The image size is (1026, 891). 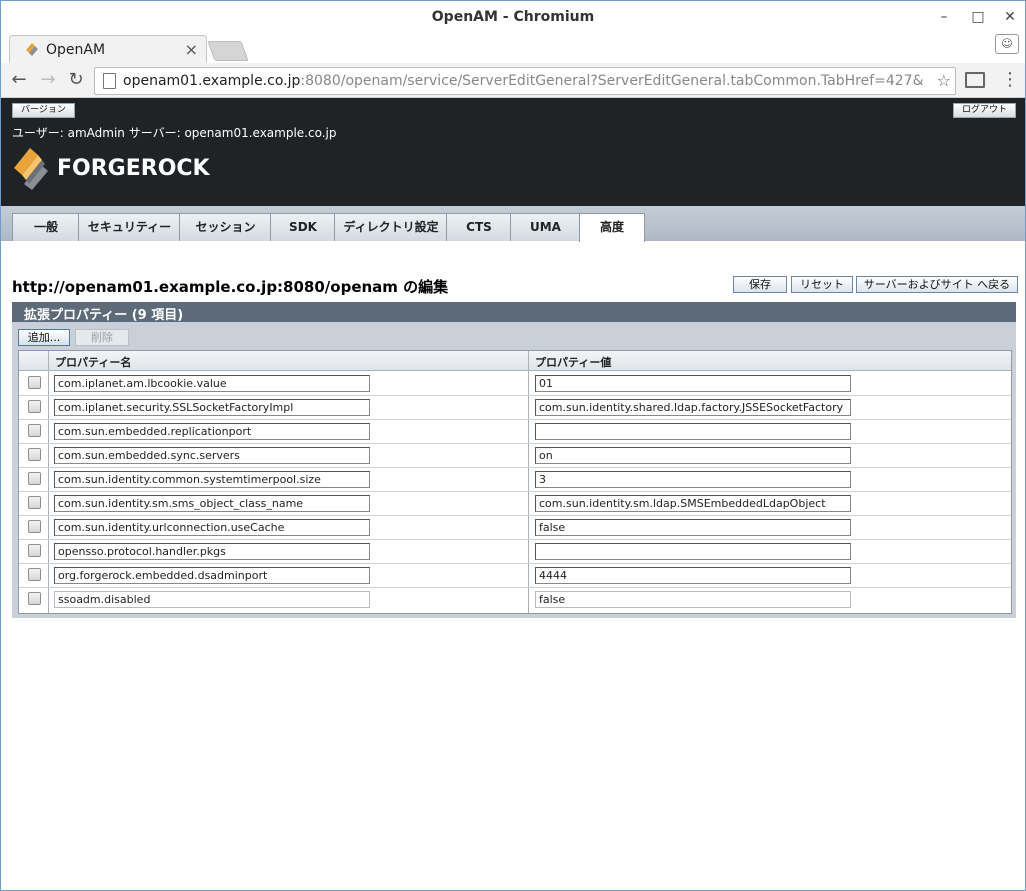 What do you see at coordinates (822, 284) in the screenshot?
I see `reset-button: リセット` at bounding box center [822, 284].